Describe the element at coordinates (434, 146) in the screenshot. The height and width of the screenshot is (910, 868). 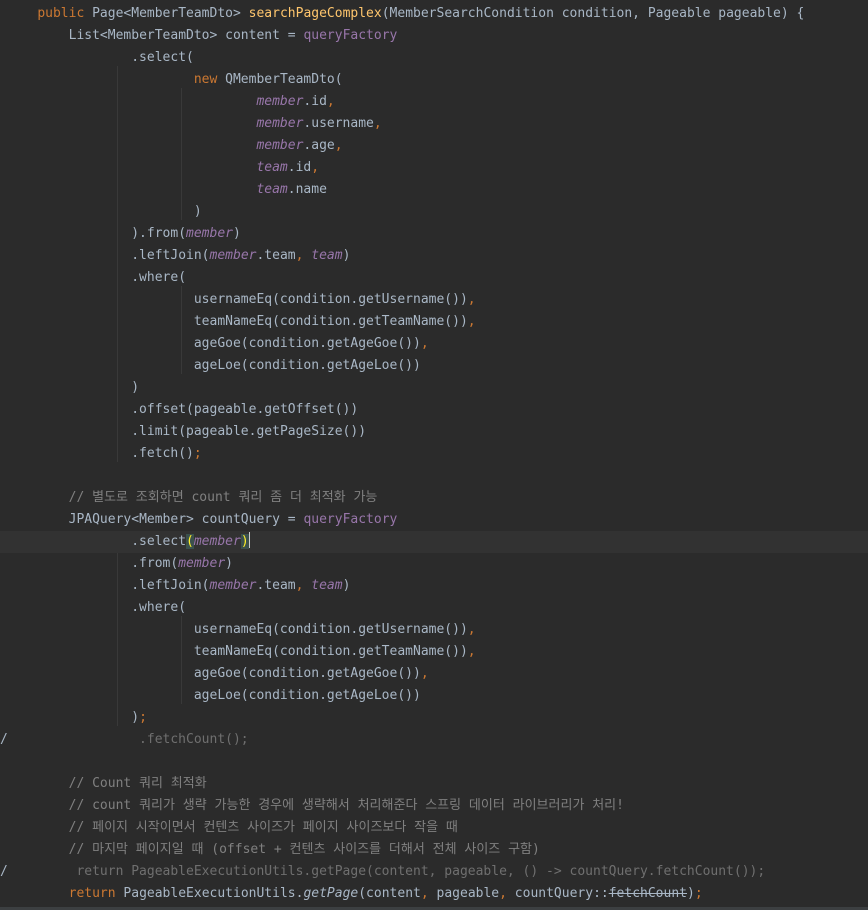
I see `code-line: member.age,` at that location.